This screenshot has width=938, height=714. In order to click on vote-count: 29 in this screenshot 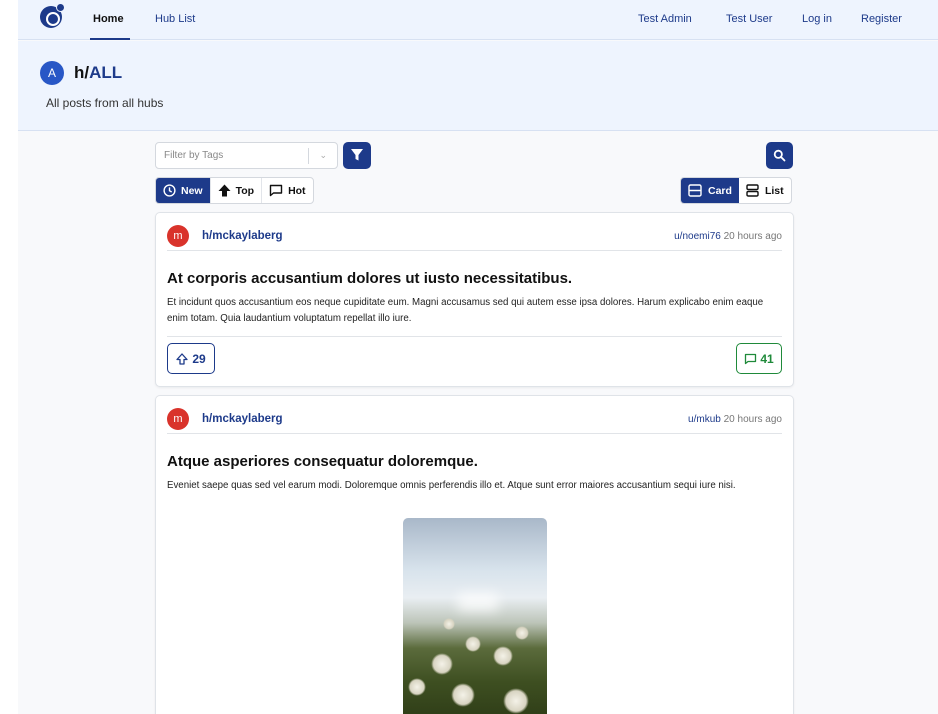, I will do `click(199, 358)`.